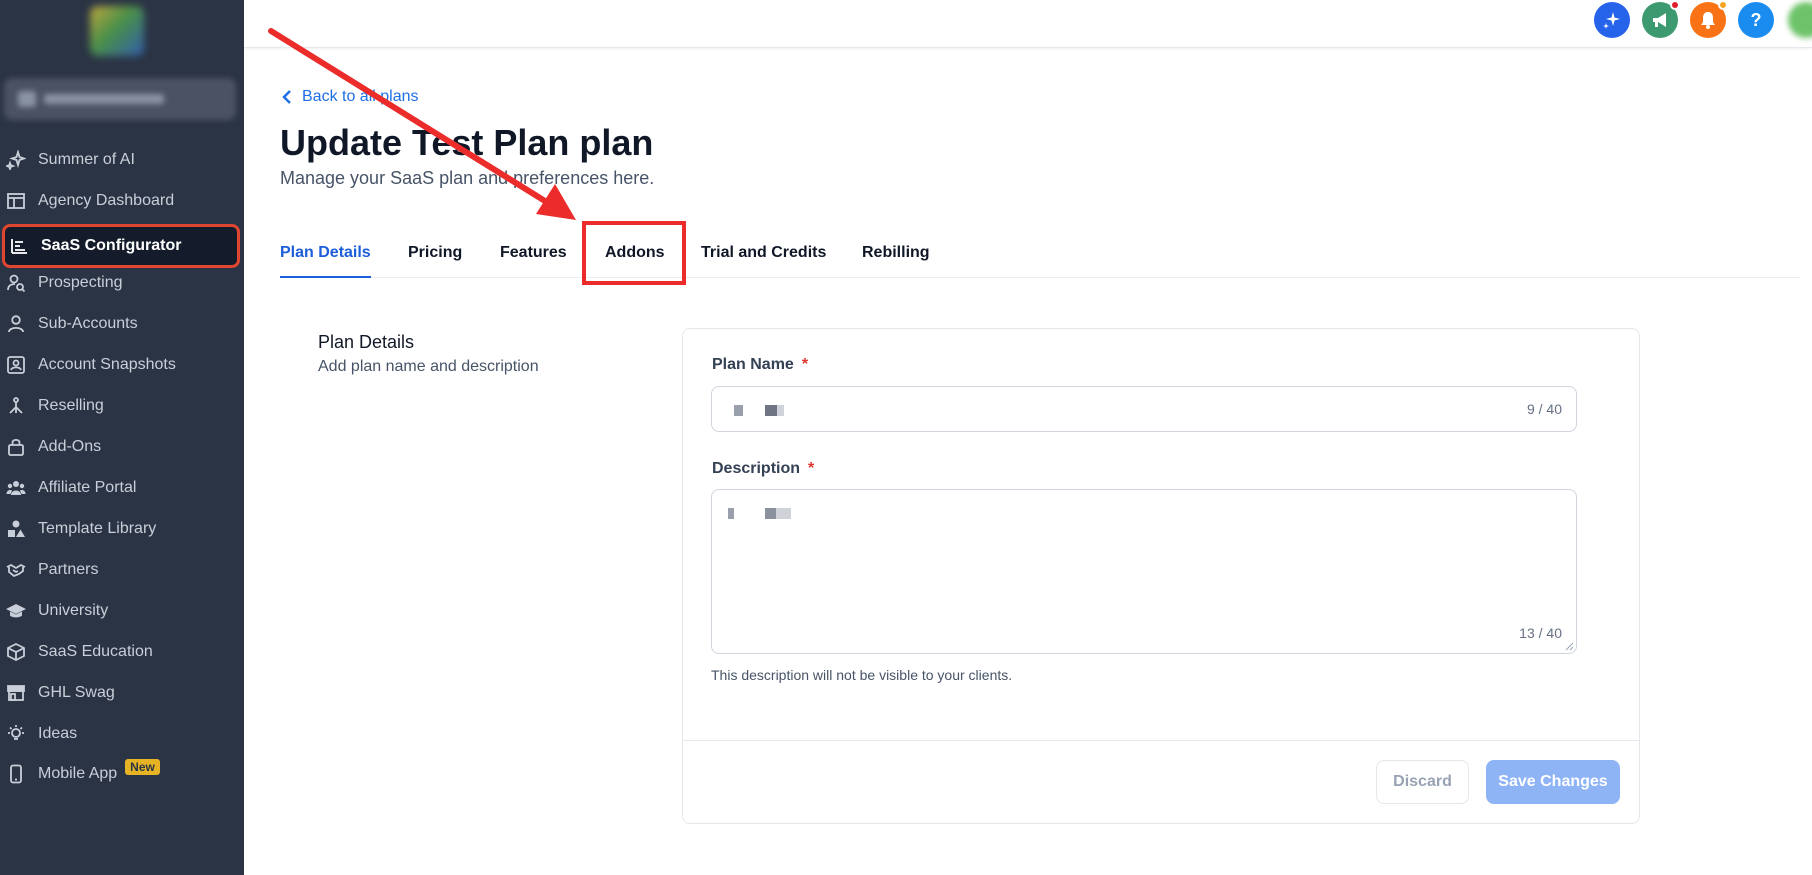 The image size is (1812, 875). What do you see at coordinates (760, 364) in the screenshot?
I see `plan-name-label: Plan Name *` at bounding box center [760, 364].